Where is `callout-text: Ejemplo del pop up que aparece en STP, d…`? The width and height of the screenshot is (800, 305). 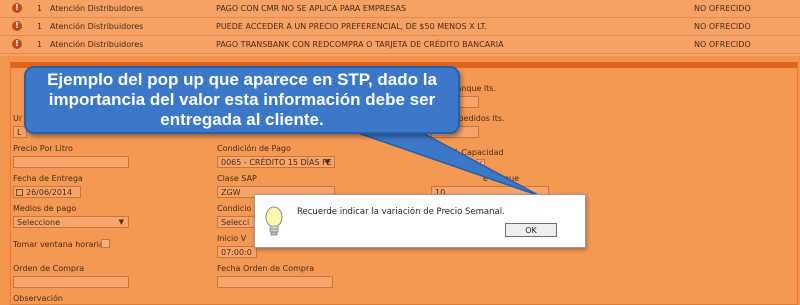
callout-text: Ejemplo del pop up que aparece en STP, d… is located at coordinates (242, 99).